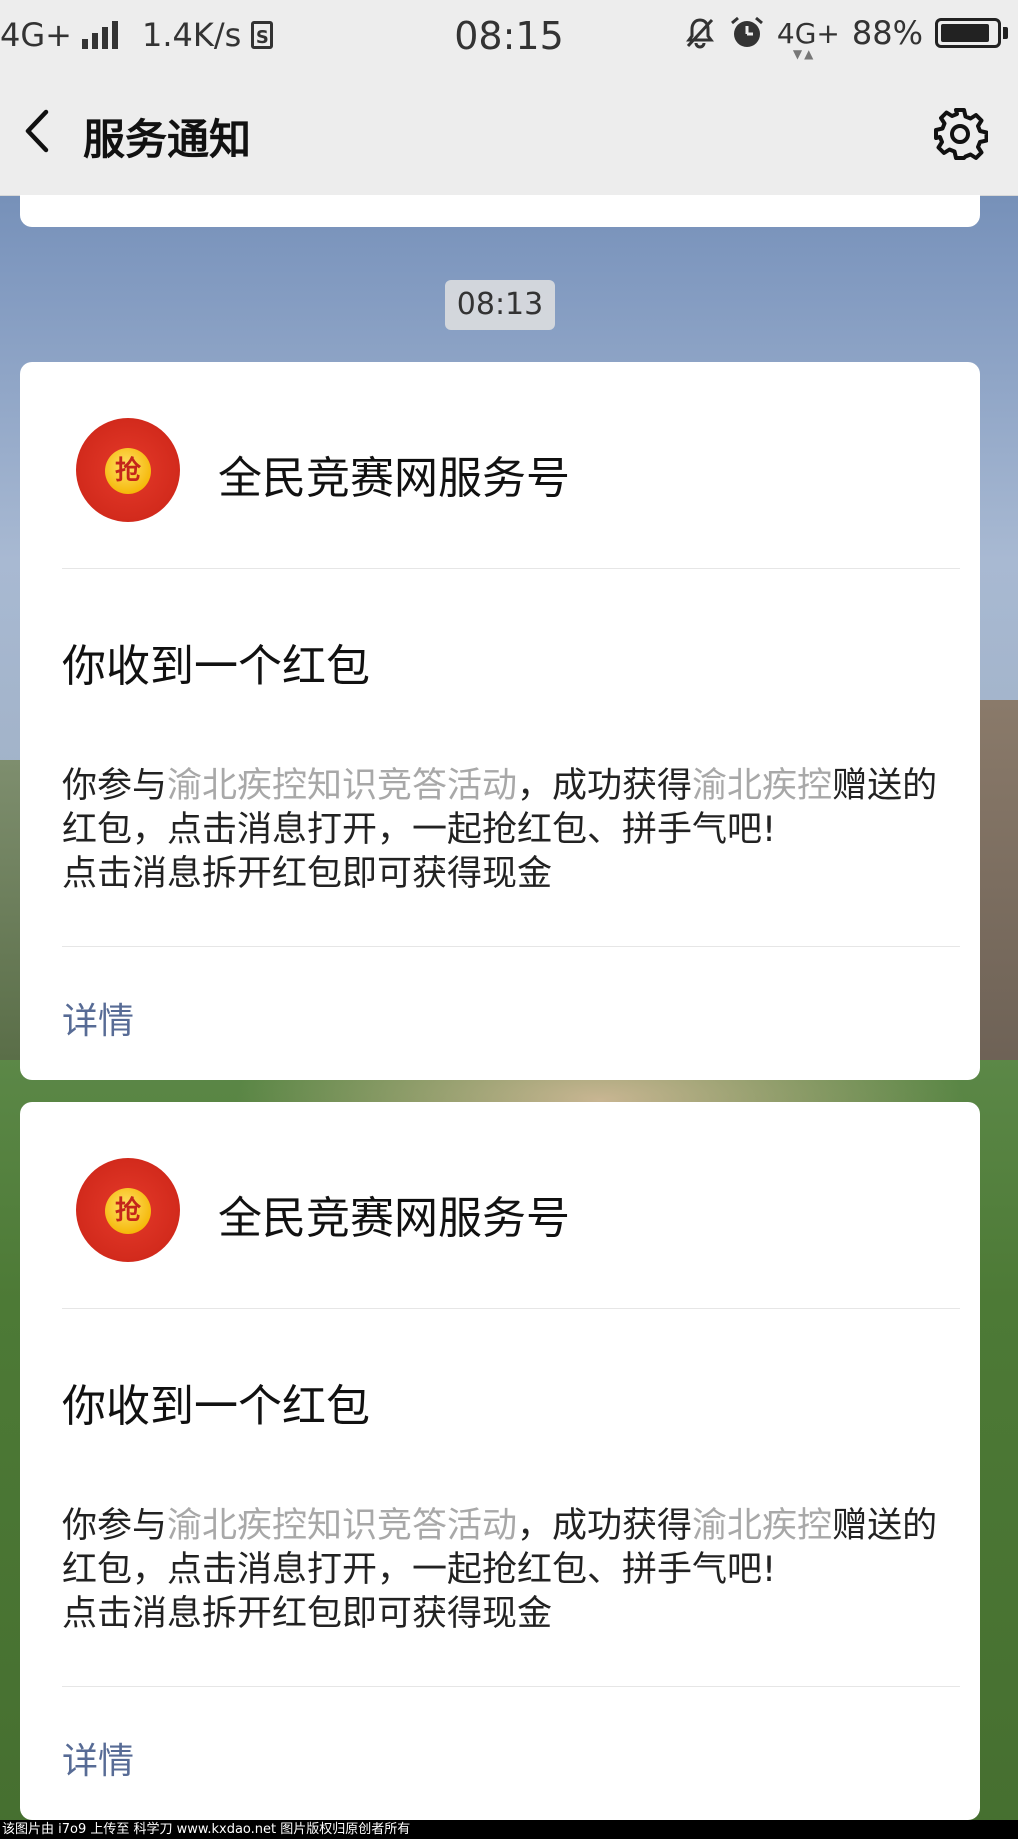 This screenshot has width=1018, height=1839. I want to click on gear-icon, so click(960, 134).